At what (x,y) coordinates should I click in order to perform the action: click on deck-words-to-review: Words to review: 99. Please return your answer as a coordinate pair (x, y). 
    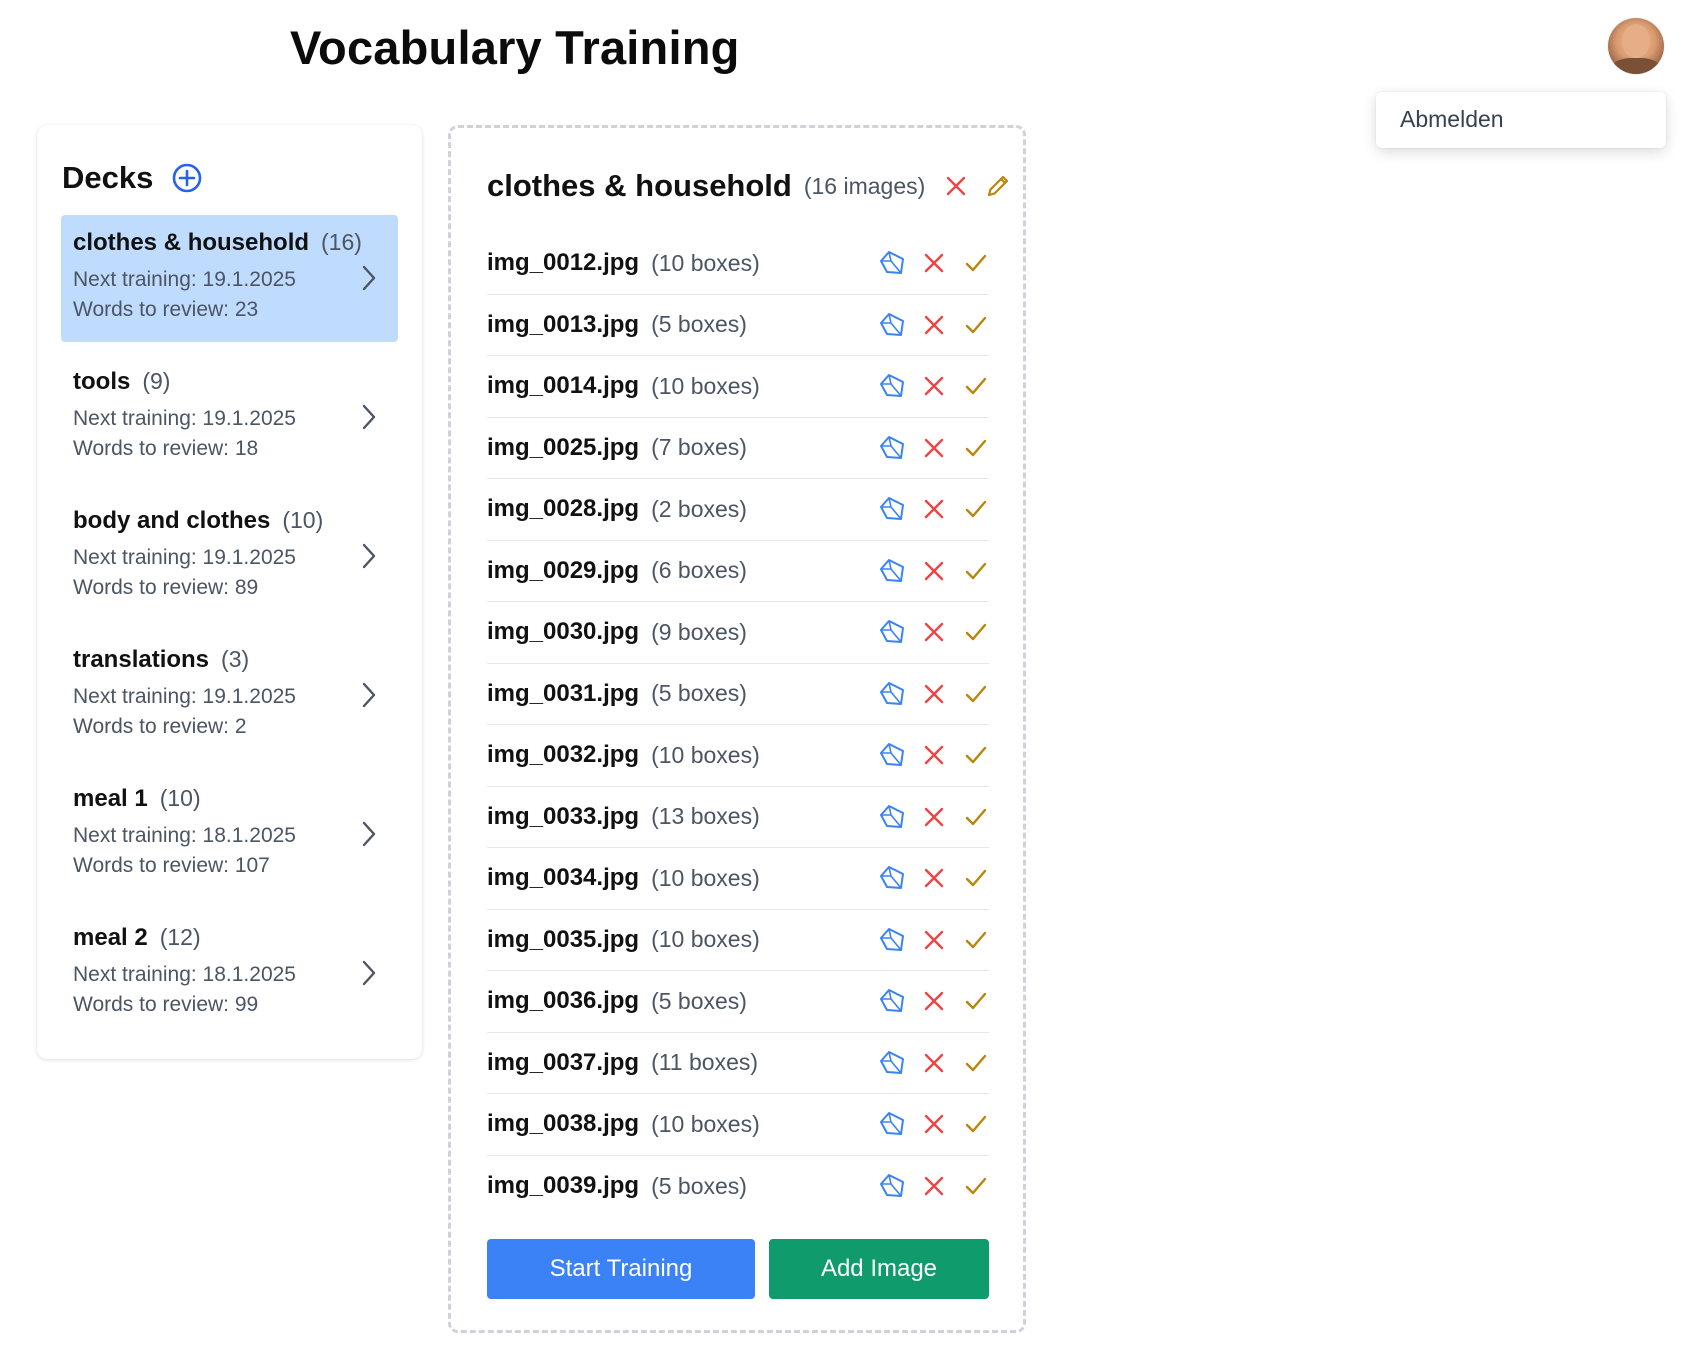
    Looking at the image, I should click on (166, 1004).